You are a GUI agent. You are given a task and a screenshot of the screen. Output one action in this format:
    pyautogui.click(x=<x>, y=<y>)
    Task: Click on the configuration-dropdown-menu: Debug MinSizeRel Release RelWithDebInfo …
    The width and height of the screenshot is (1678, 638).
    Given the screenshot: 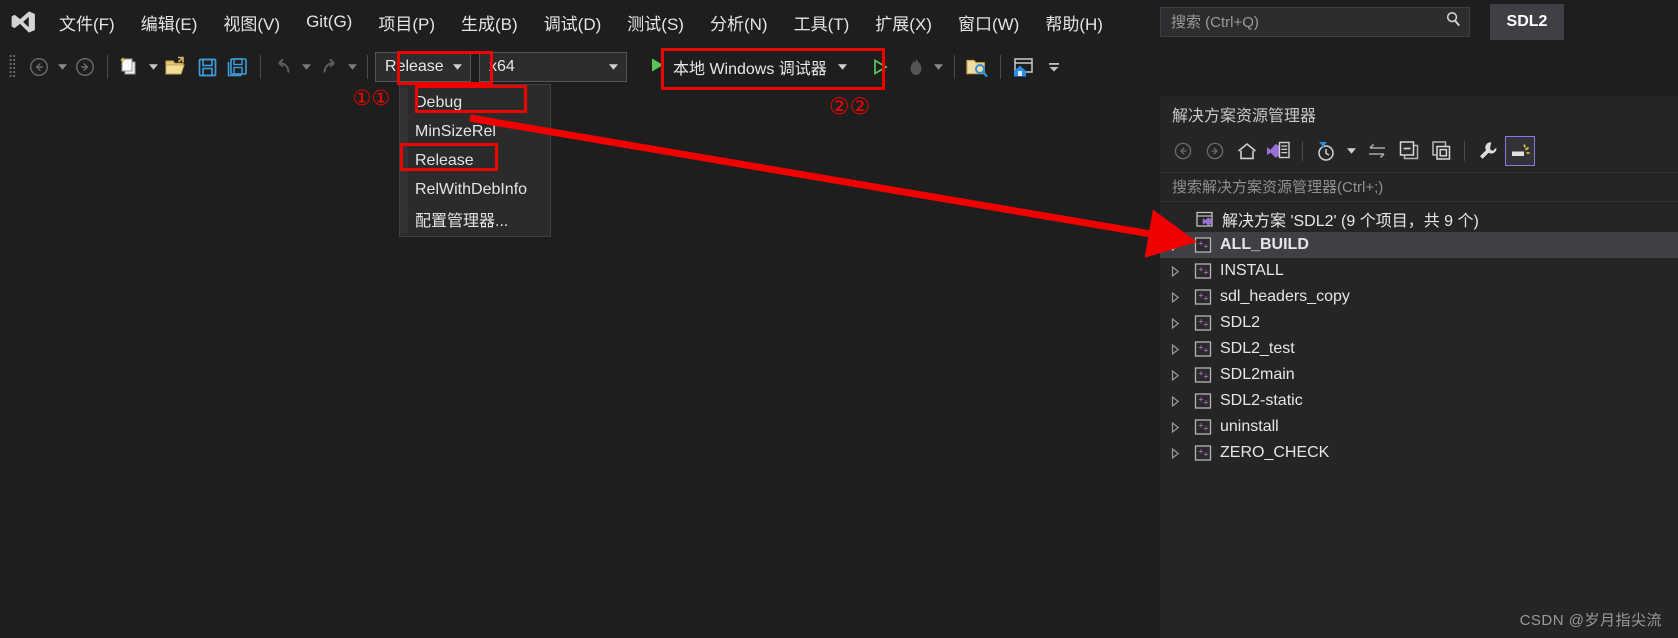 What is the action you would take?
    pyautogui.click(x=475, y=160)
    